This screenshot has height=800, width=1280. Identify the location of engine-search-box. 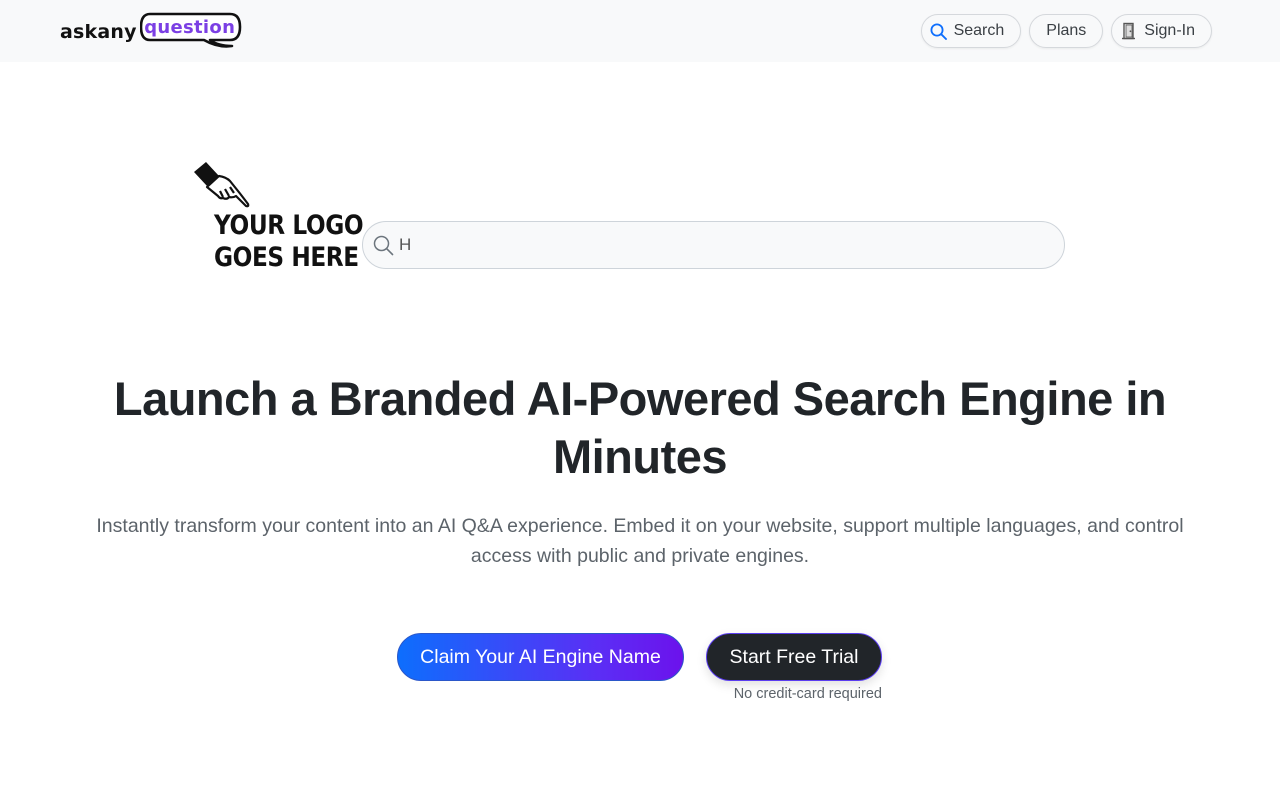
(713, 245).